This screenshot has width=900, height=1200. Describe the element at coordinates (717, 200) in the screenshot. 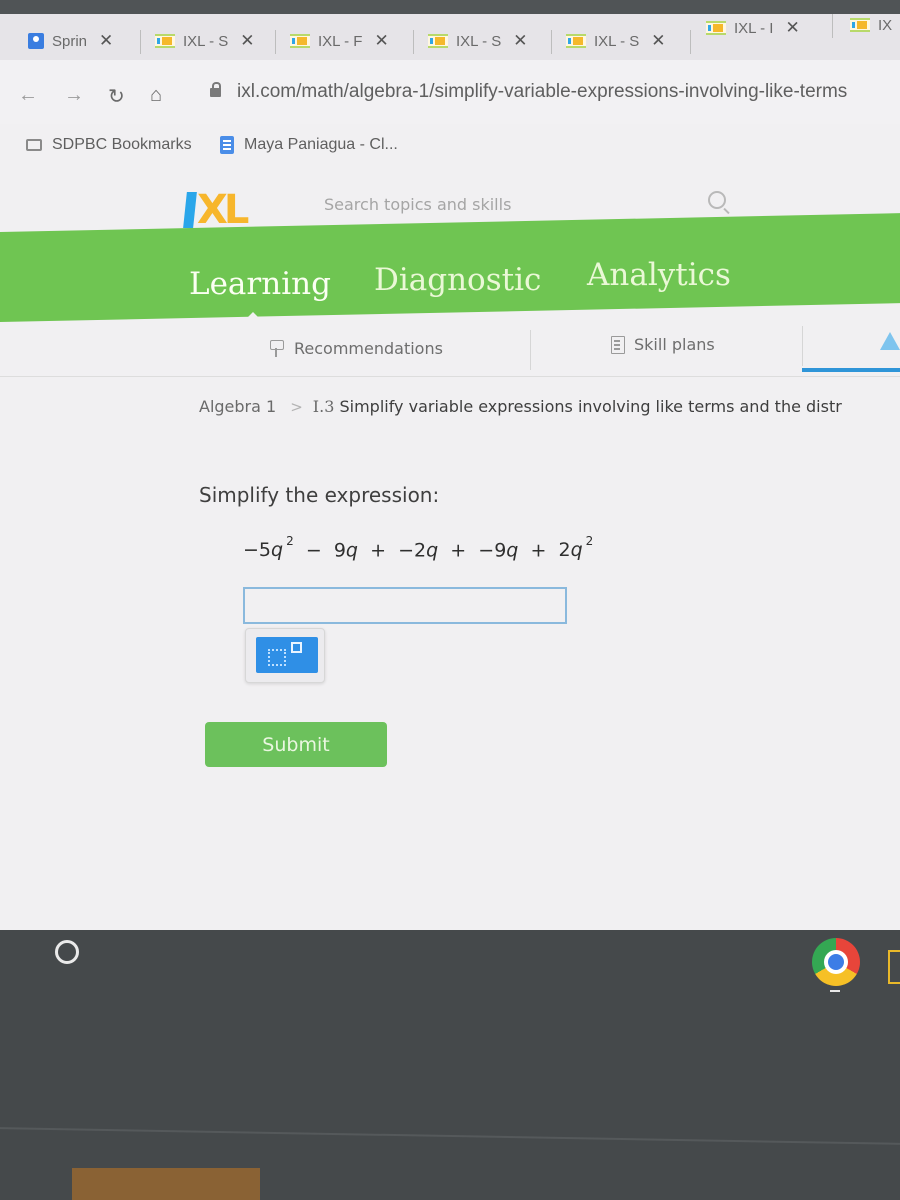

I see `search-icon` at that location.